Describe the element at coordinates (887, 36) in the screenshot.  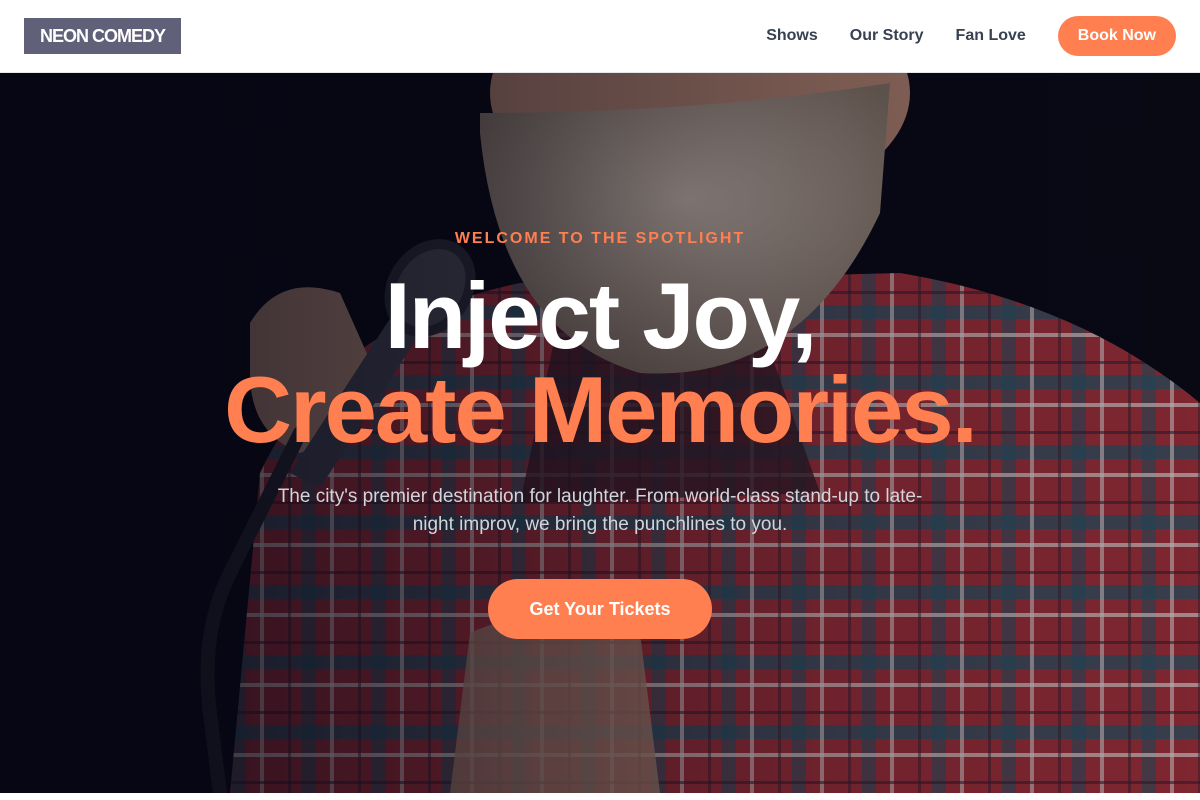
I see `nav-link-our-story: Our Story` at that location.